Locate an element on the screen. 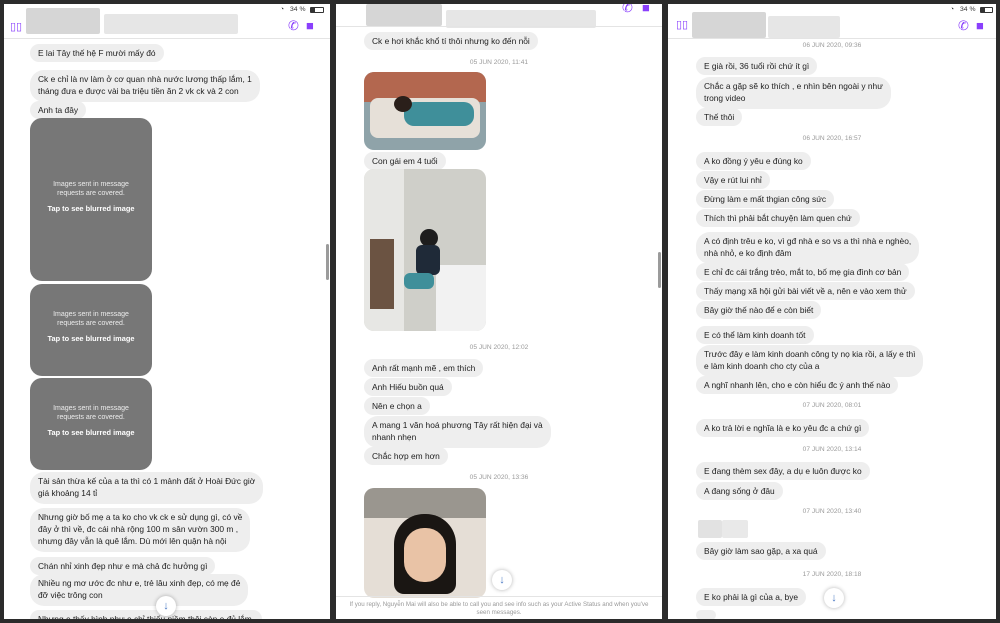  message-line: e làm kinh doanh cho cty của a is located at coordinates (762, 366).